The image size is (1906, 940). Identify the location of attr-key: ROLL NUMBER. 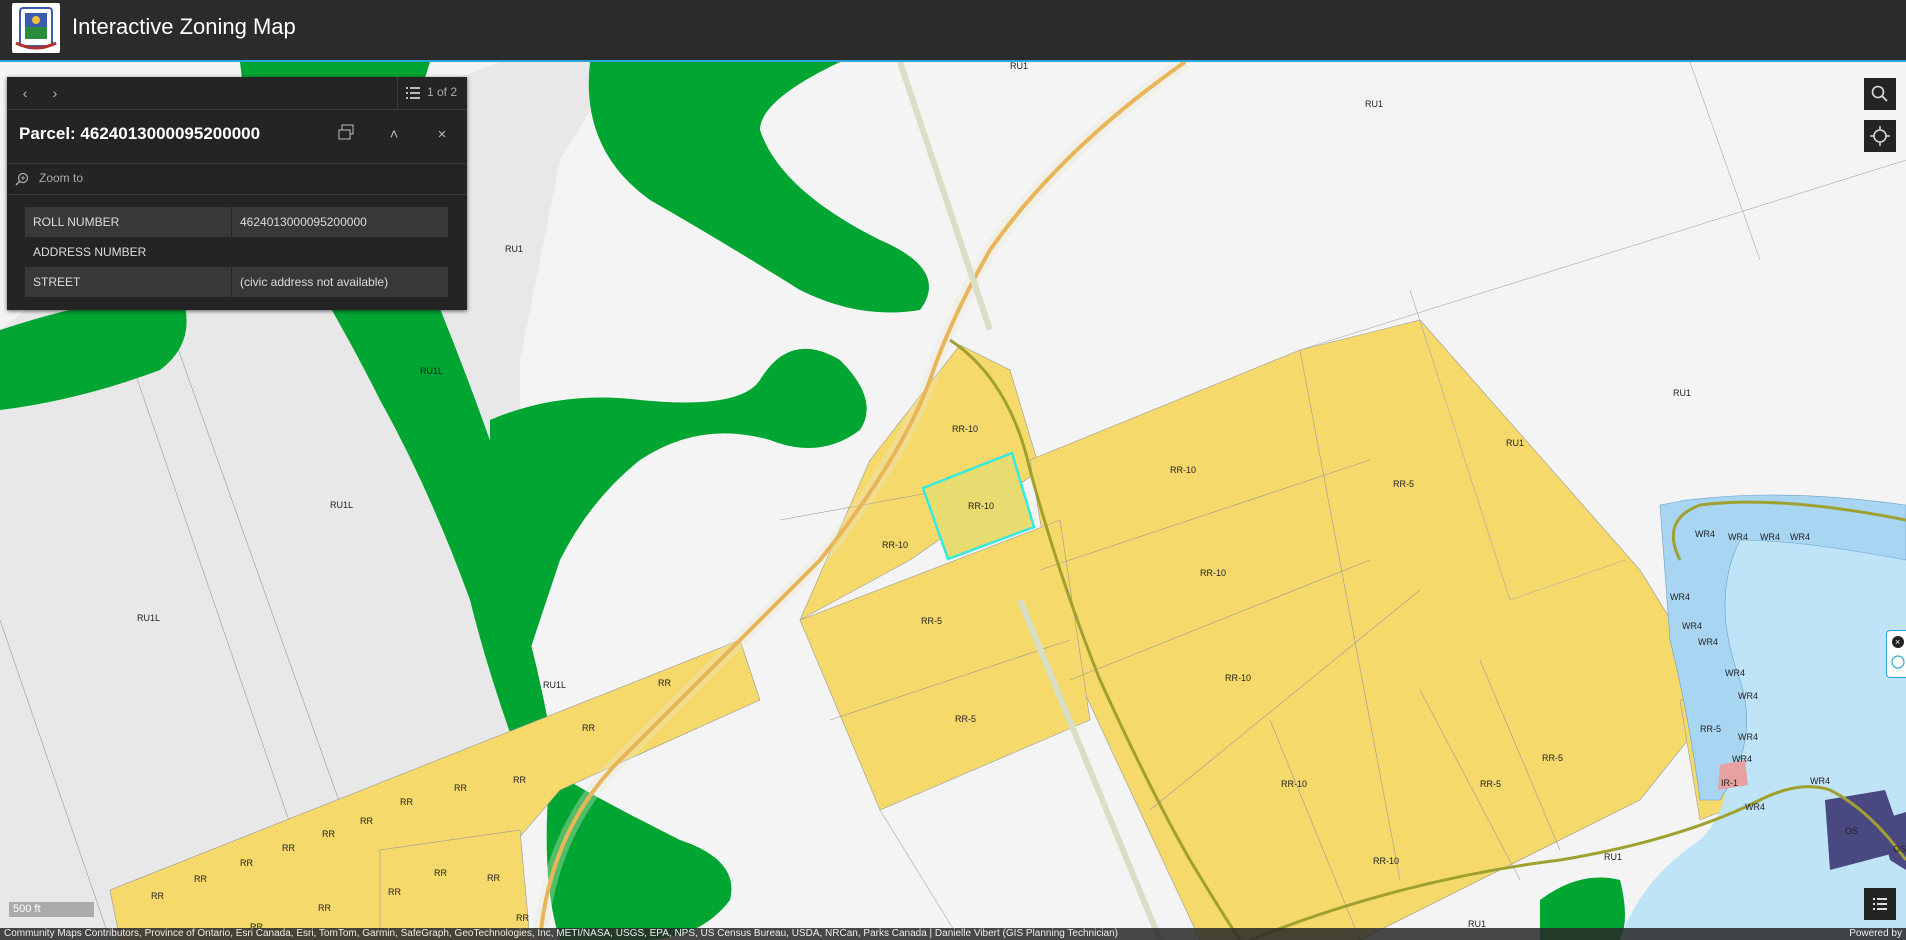
(128, 222).